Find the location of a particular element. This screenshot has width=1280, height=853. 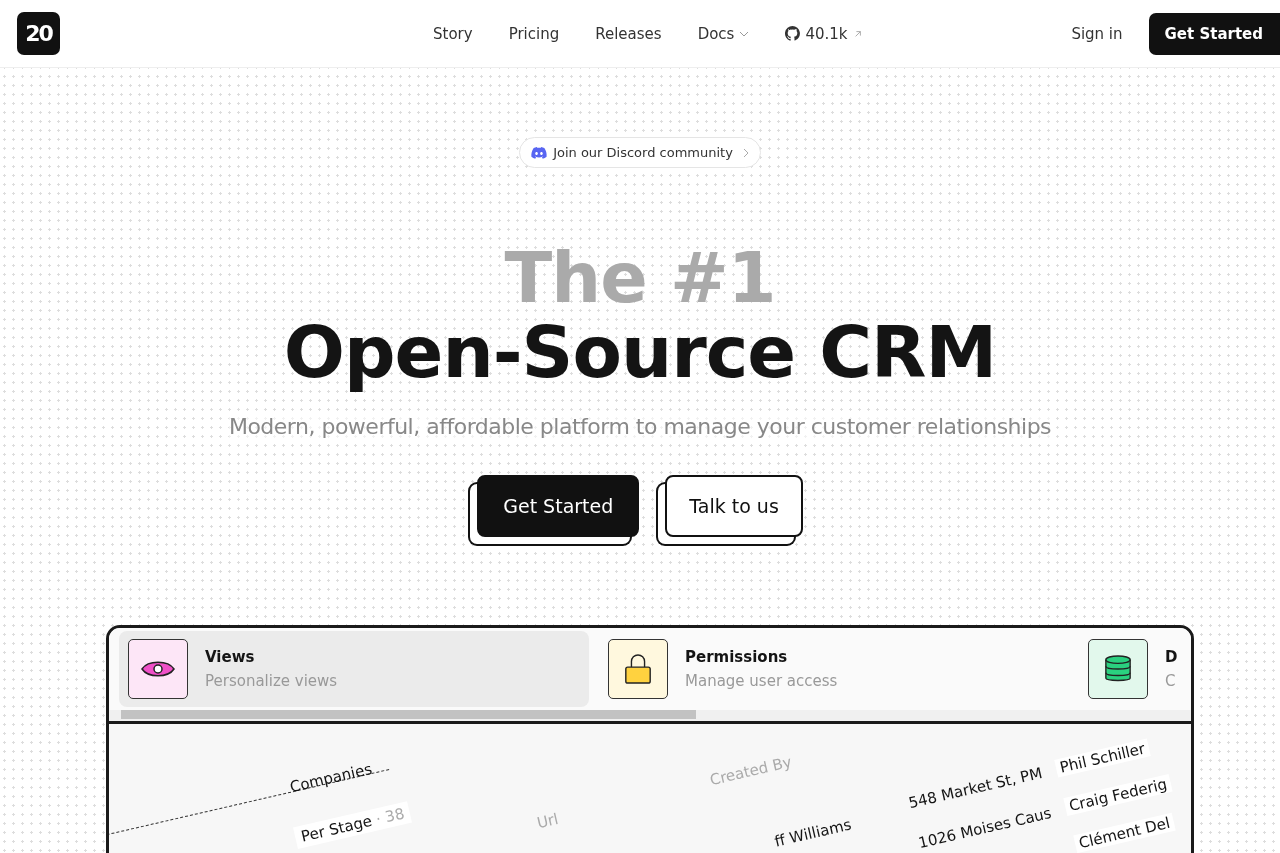

feature-title: D is located at coordinates (1171, 657).